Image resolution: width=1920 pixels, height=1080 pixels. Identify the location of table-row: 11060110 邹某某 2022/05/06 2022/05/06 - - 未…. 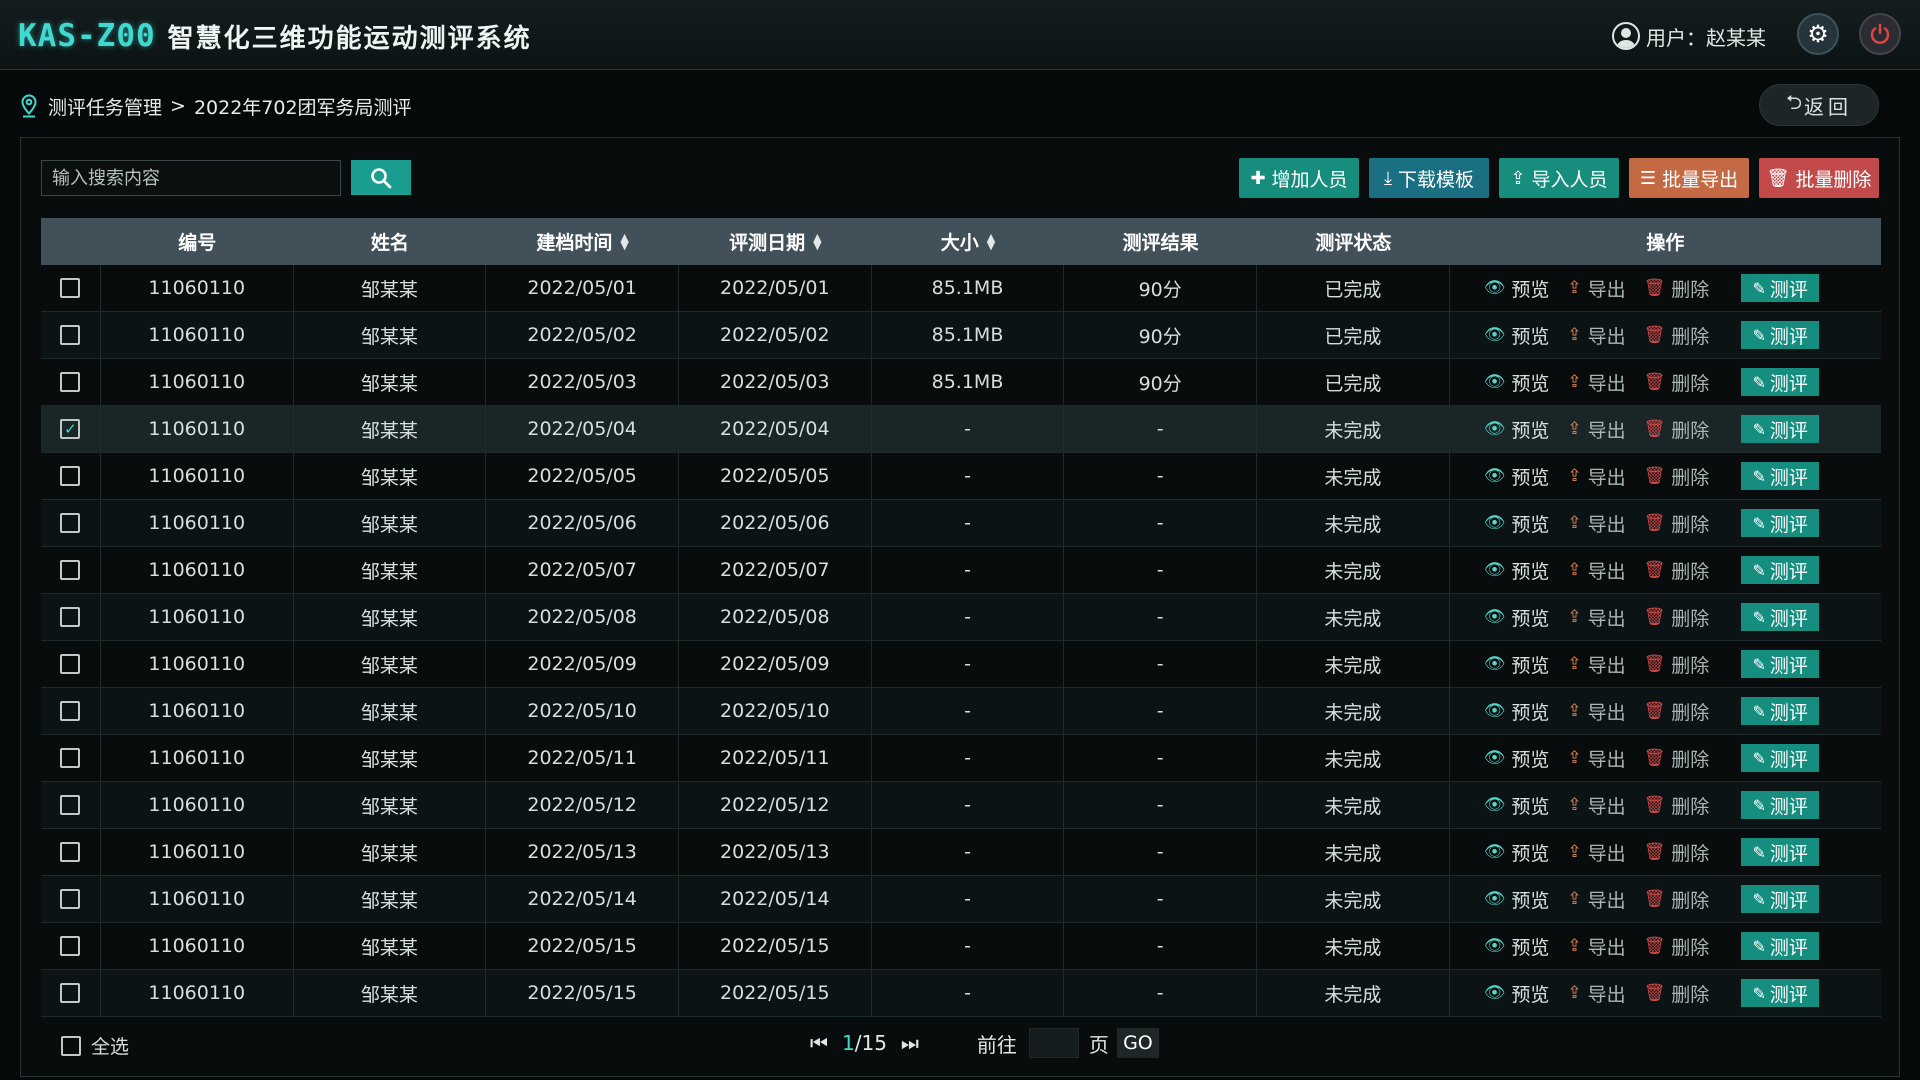
(961, 523).